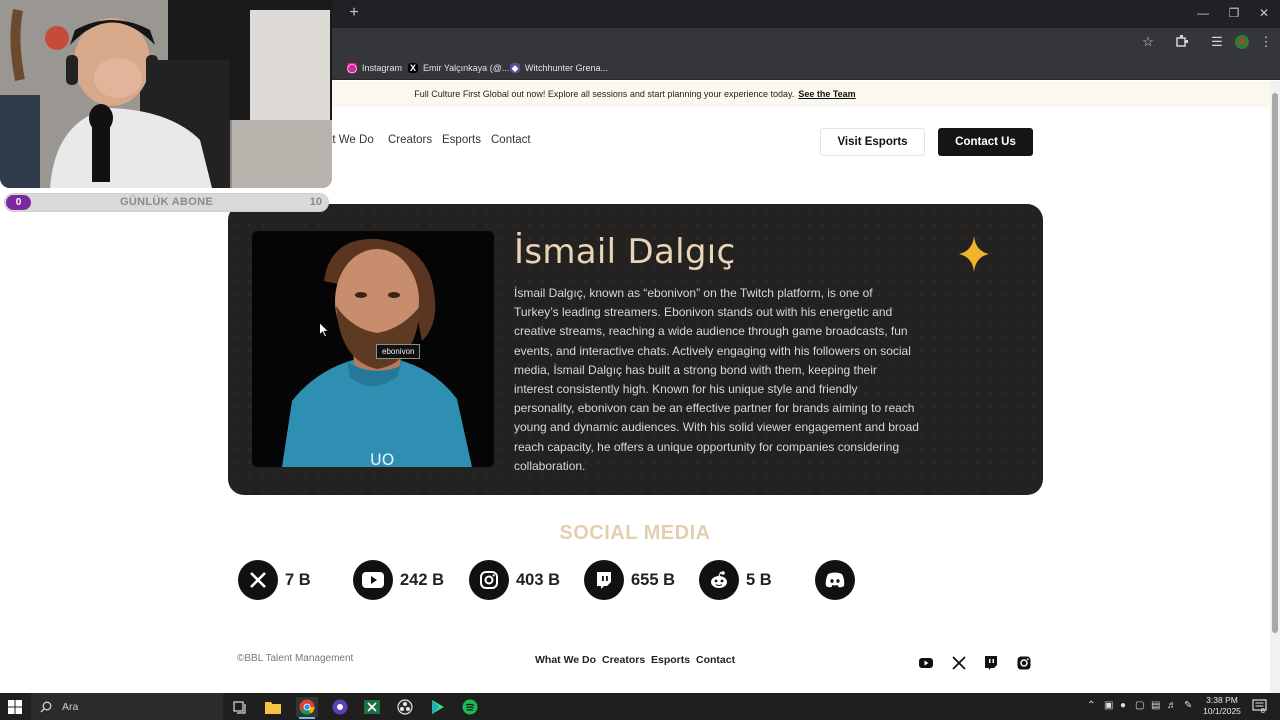  I want to click on close-icon: ✕, so click(1264, 13).